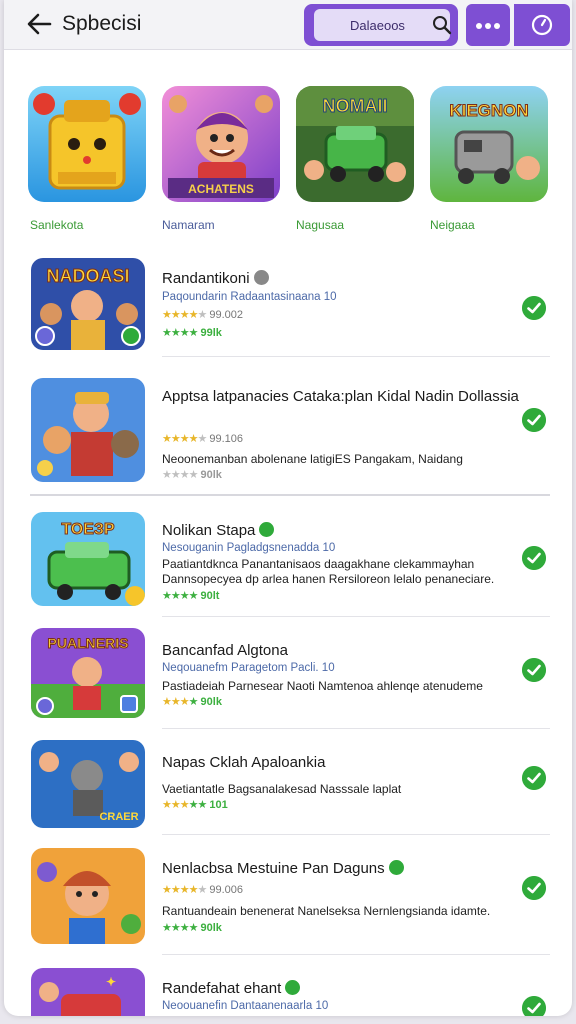 This screenshot has height=1024, width=576. Describe the element at coordinates (290, 495) in the screenshot. I see `section-divider` at that location.